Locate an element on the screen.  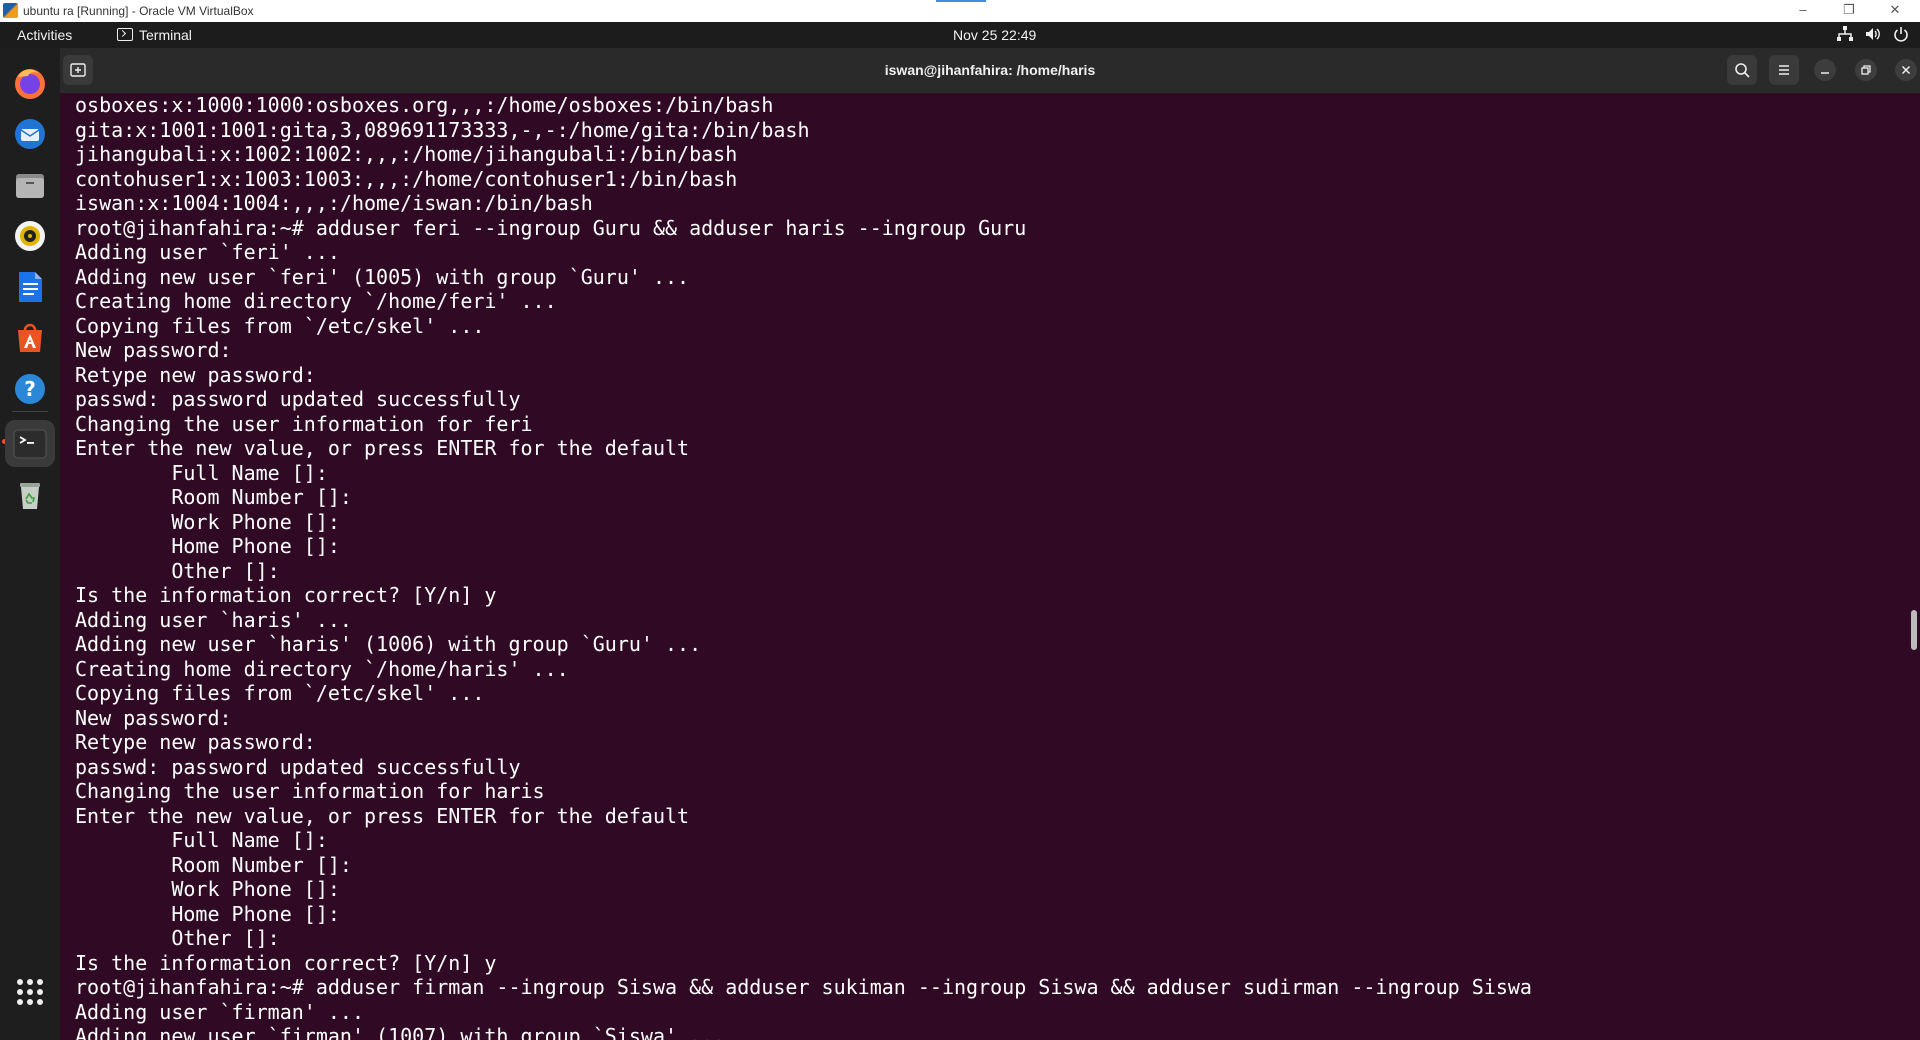
dock-thunderbird is located at coordinates (30, 134).